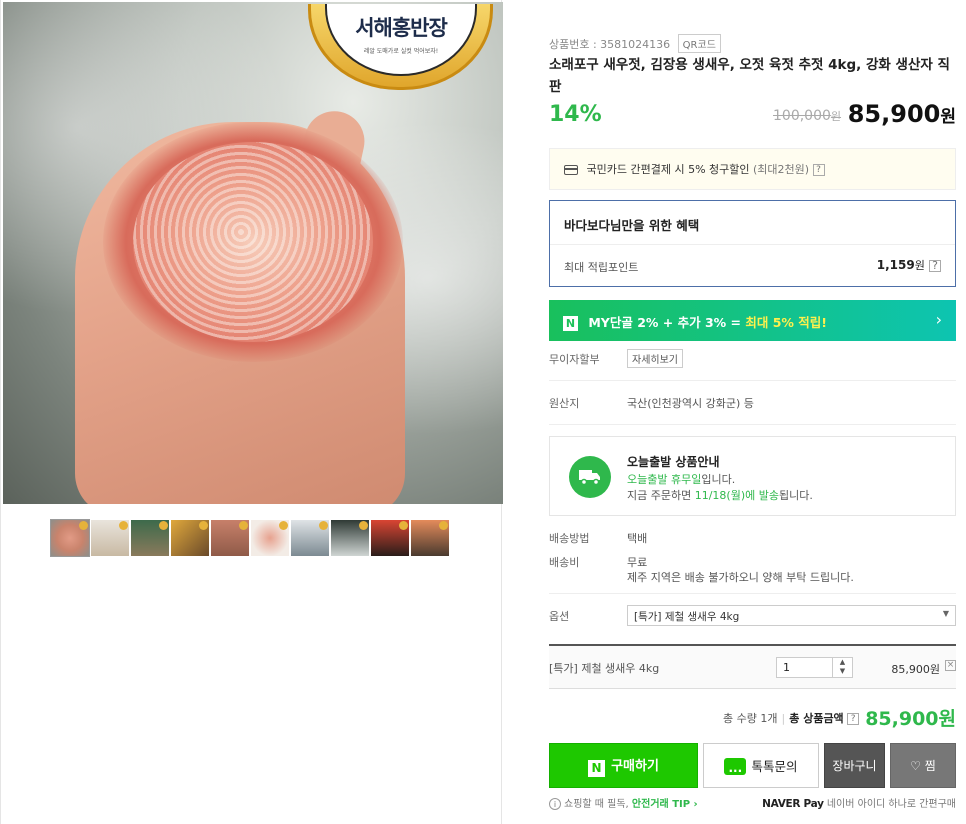  I want to click on product-number-text: 상품번호 : 3581024136, so click(610, 44).